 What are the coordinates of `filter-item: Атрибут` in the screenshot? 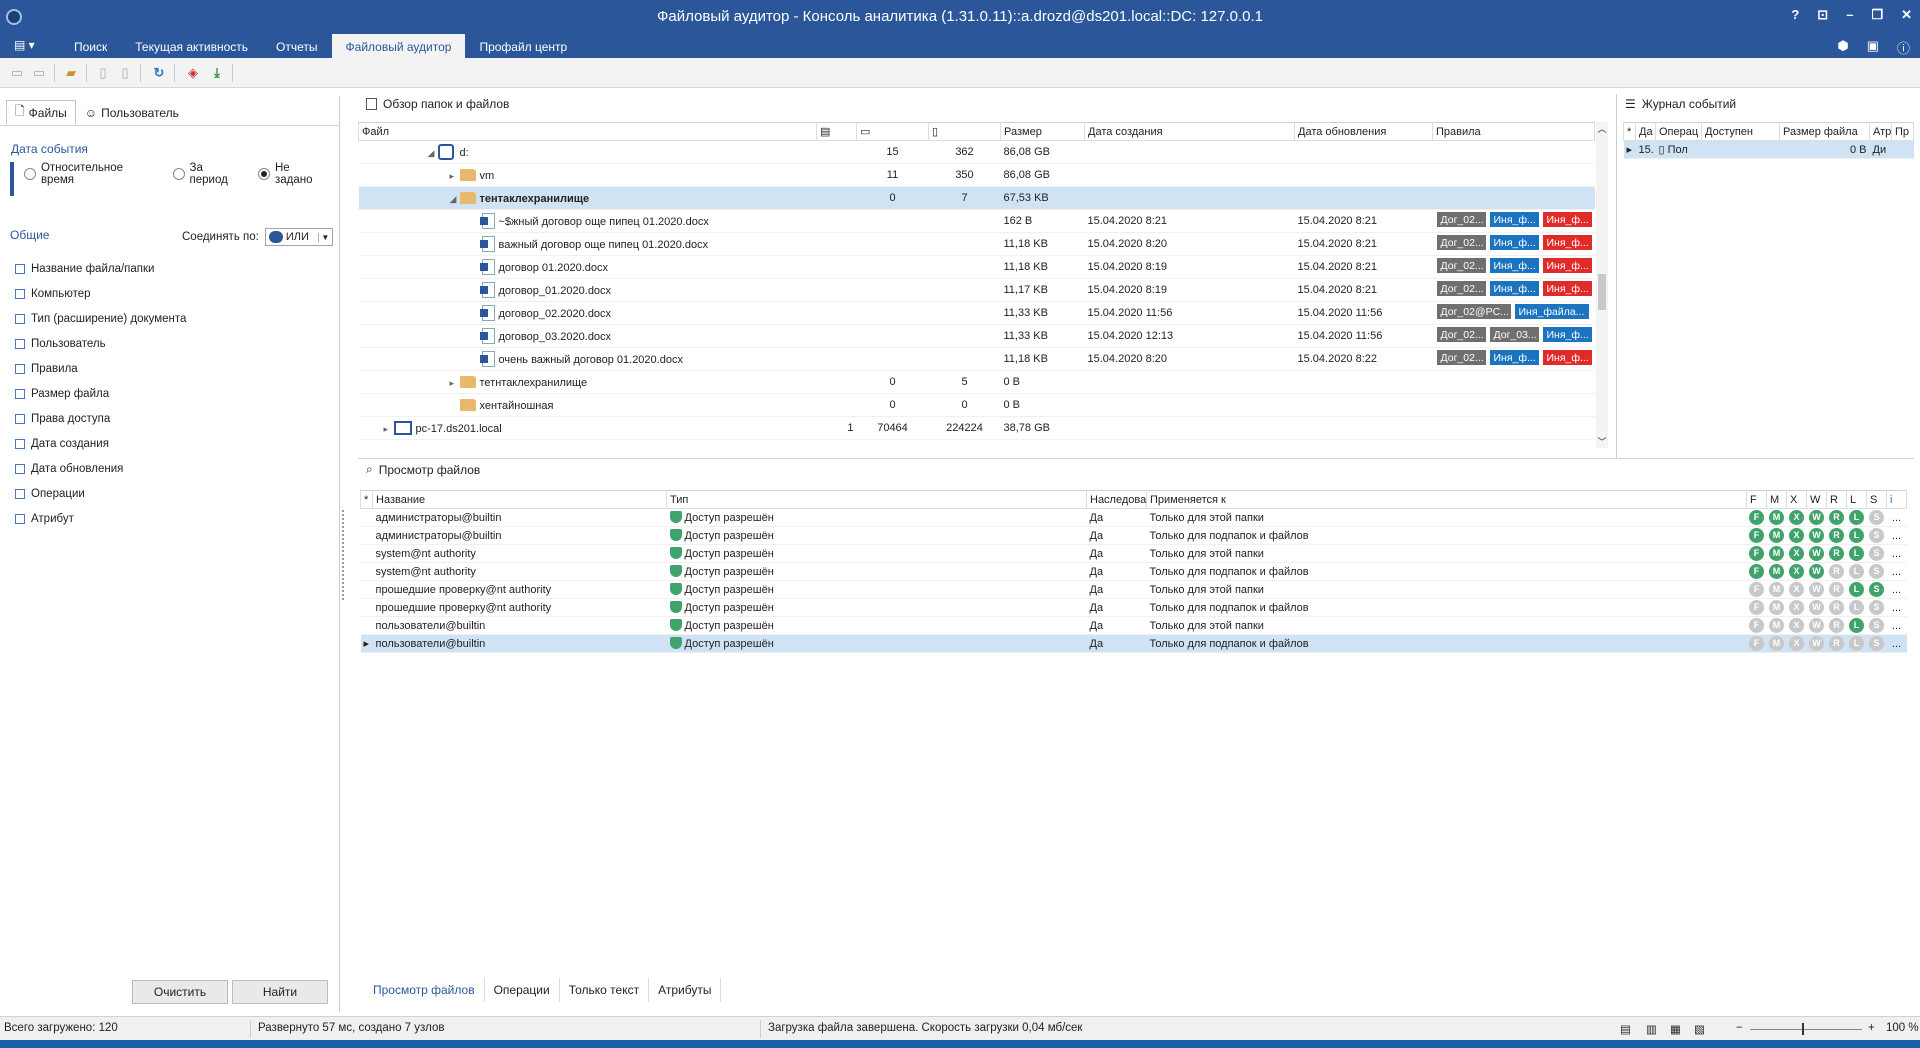 It's located at (175, 518).